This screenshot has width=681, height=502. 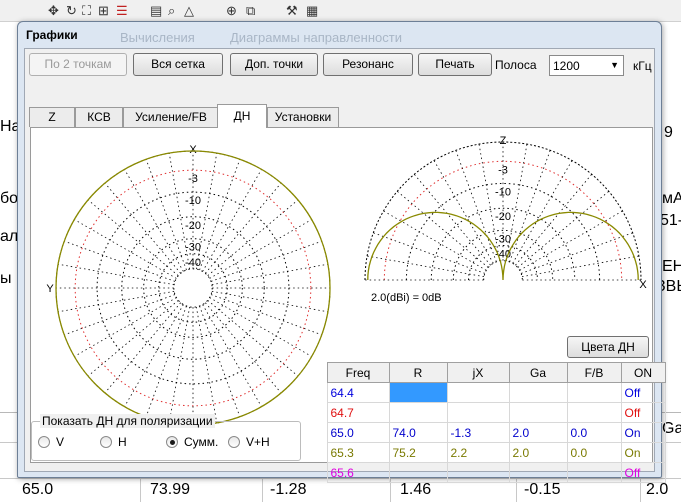 What do you see at coordinates (478, 372) in the screenshot?
I see `column-header-jx: jX` at bounding box center [478, 372].